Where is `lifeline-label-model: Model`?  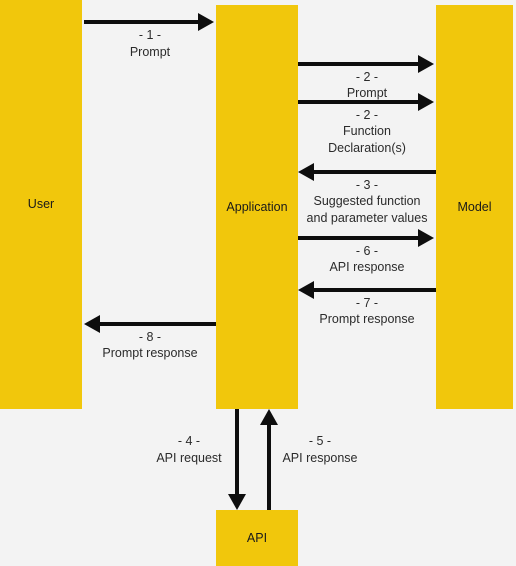 lifeline-label-model: Model is located at coordinates (474, 206).